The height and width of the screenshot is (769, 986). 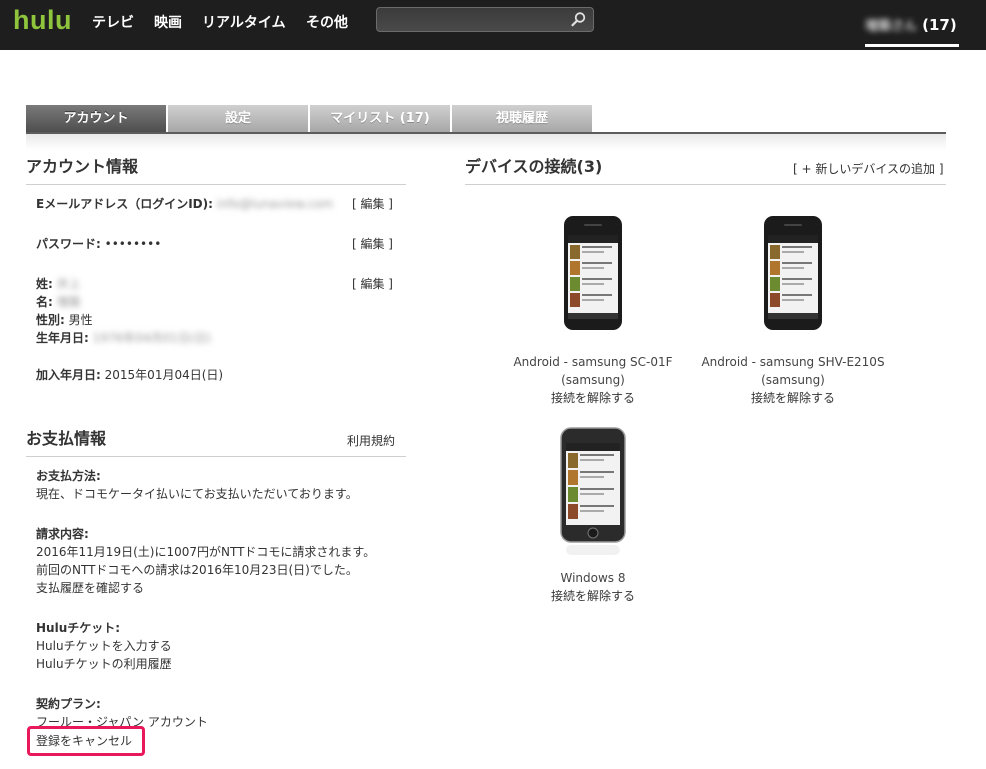 I want to click on billing-info-divider, so click(x=216, y=456).